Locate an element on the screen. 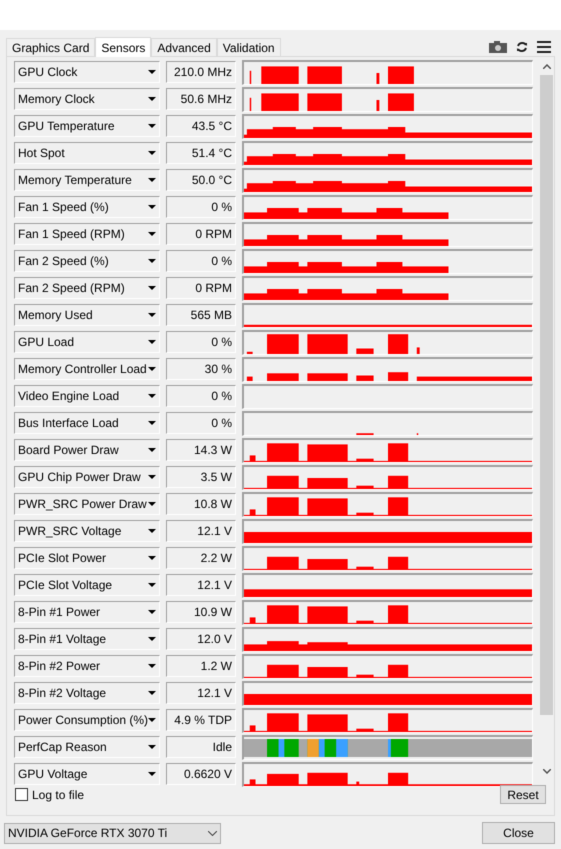 Image resolution: width=561 pixels, height=849 pixels. sensor-selector: Memory Temperature is located at coordinates (87, 180).